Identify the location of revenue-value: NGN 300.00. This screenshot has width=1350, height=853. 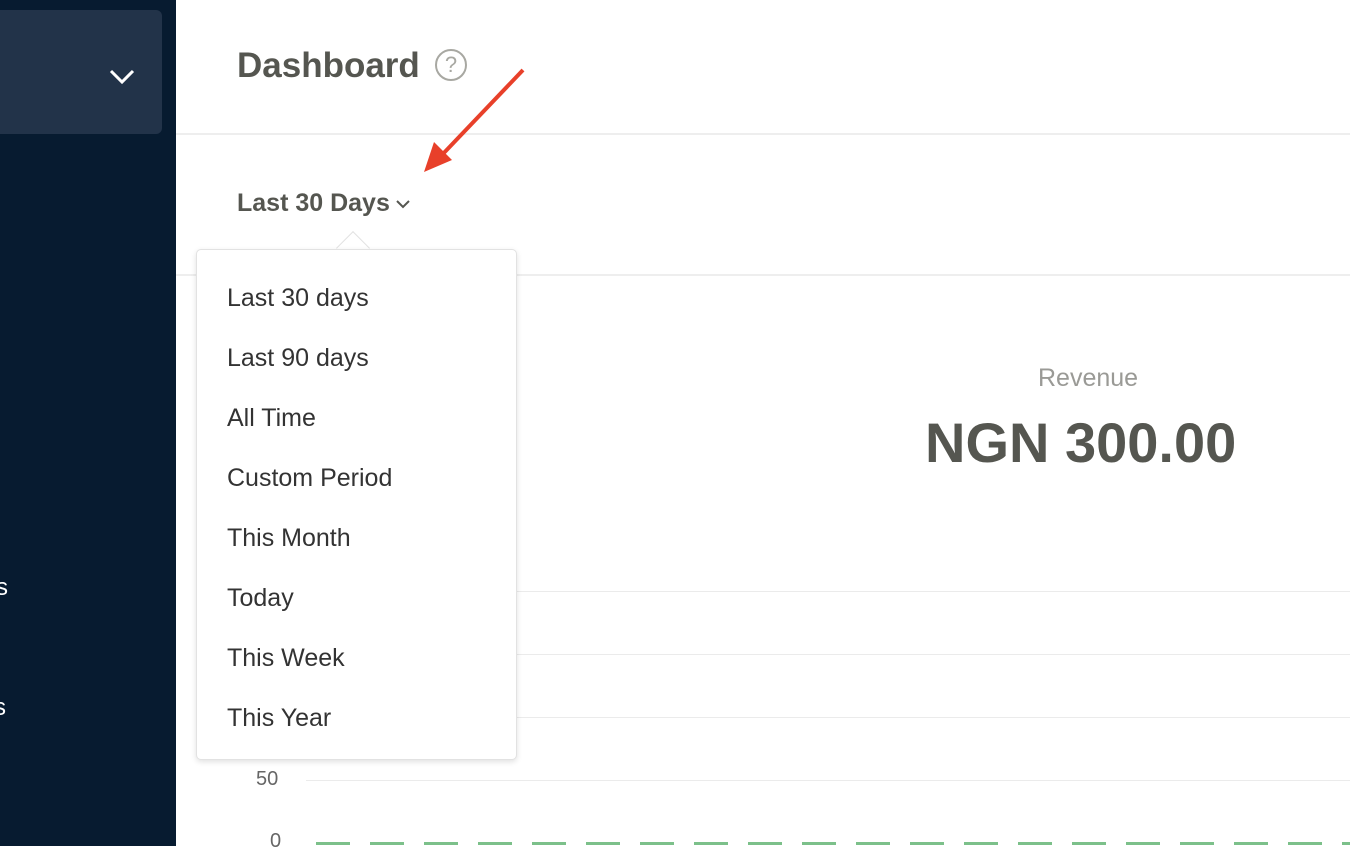
(1081, 442).